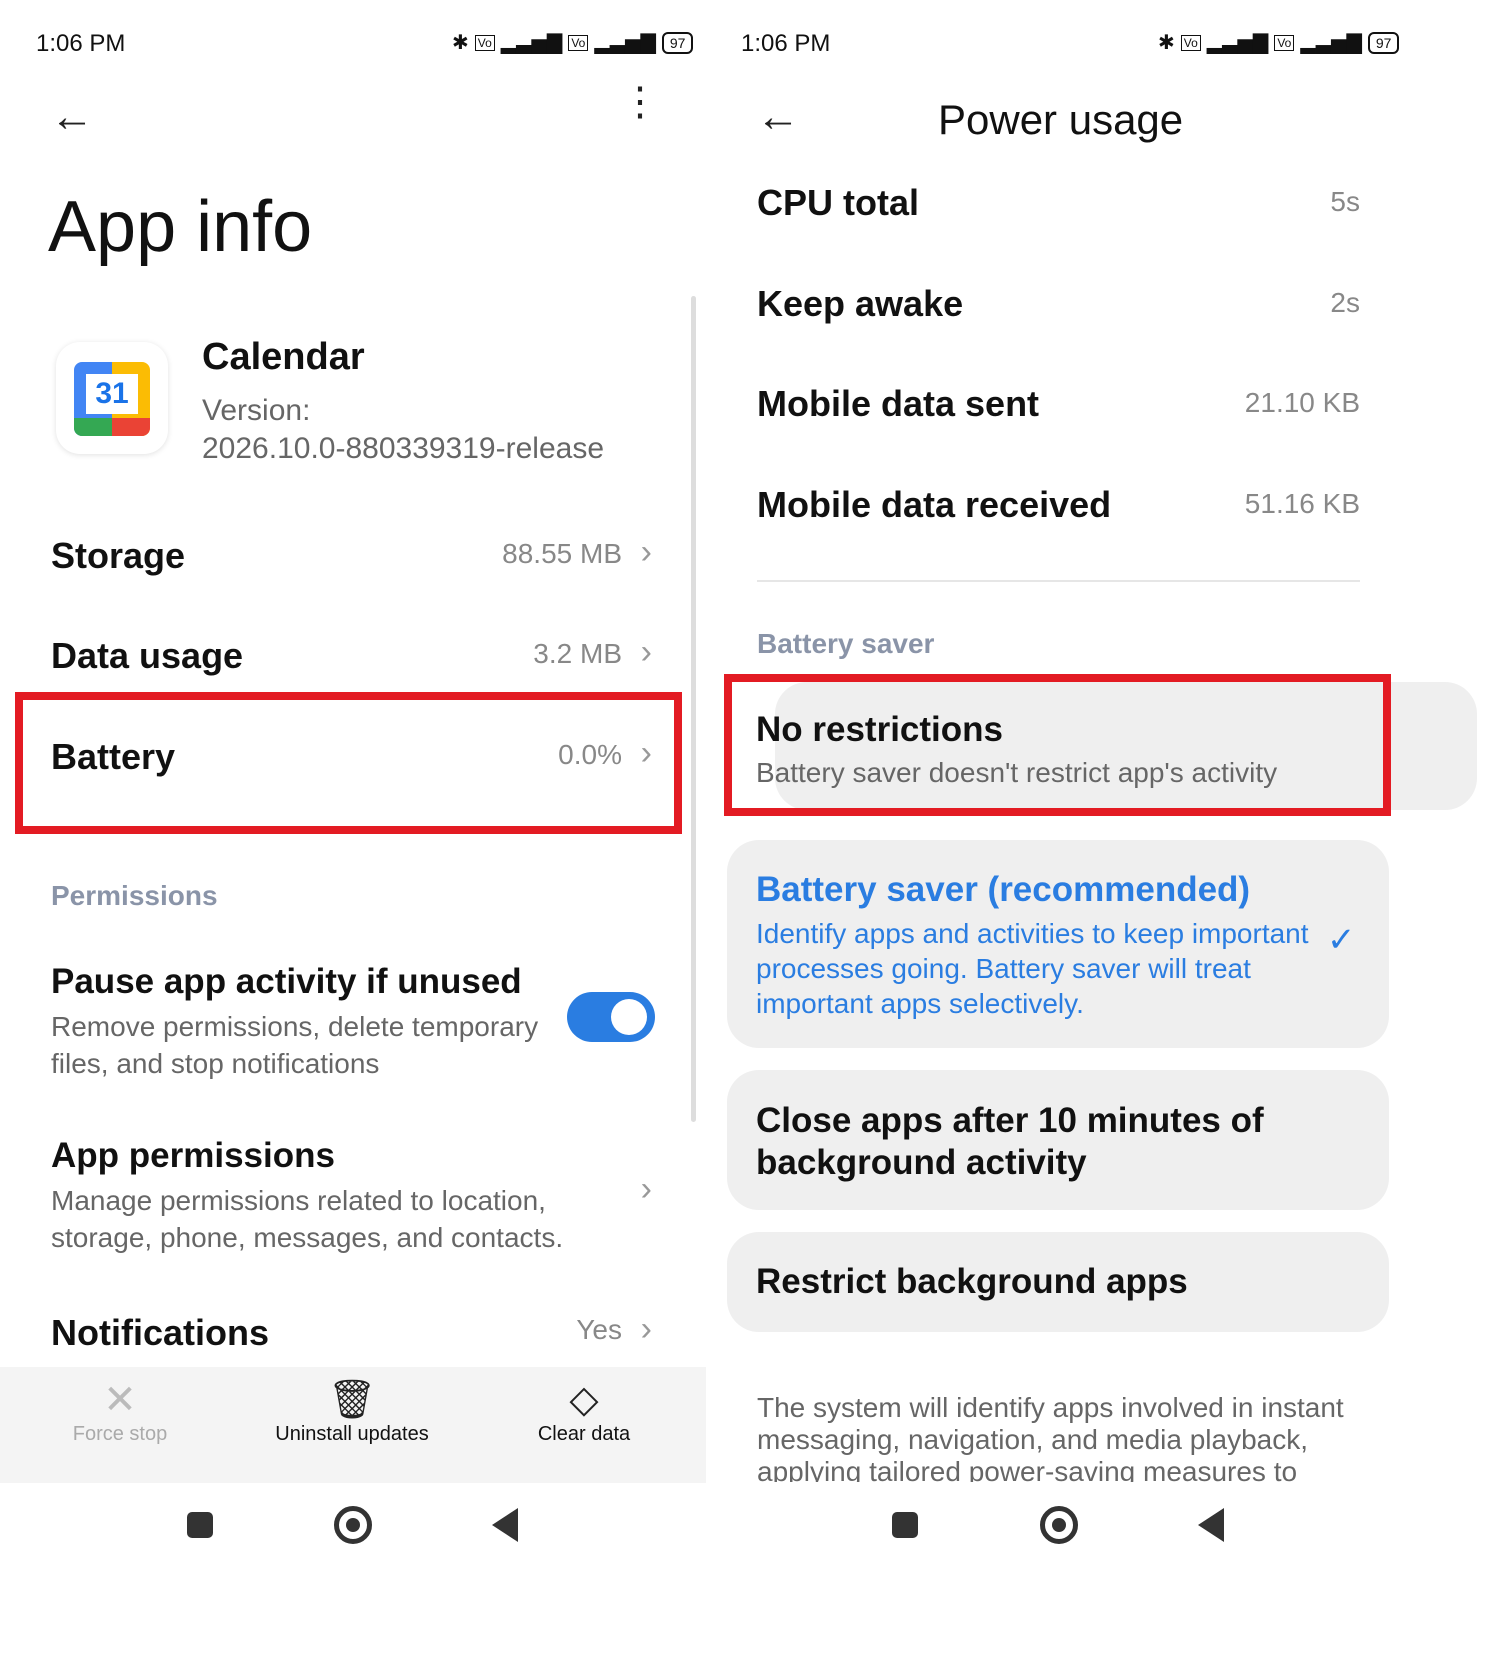 The width and height of the screenshot is (1500, 1667). I want to click on calendar-icon-red, so click(131, 427).